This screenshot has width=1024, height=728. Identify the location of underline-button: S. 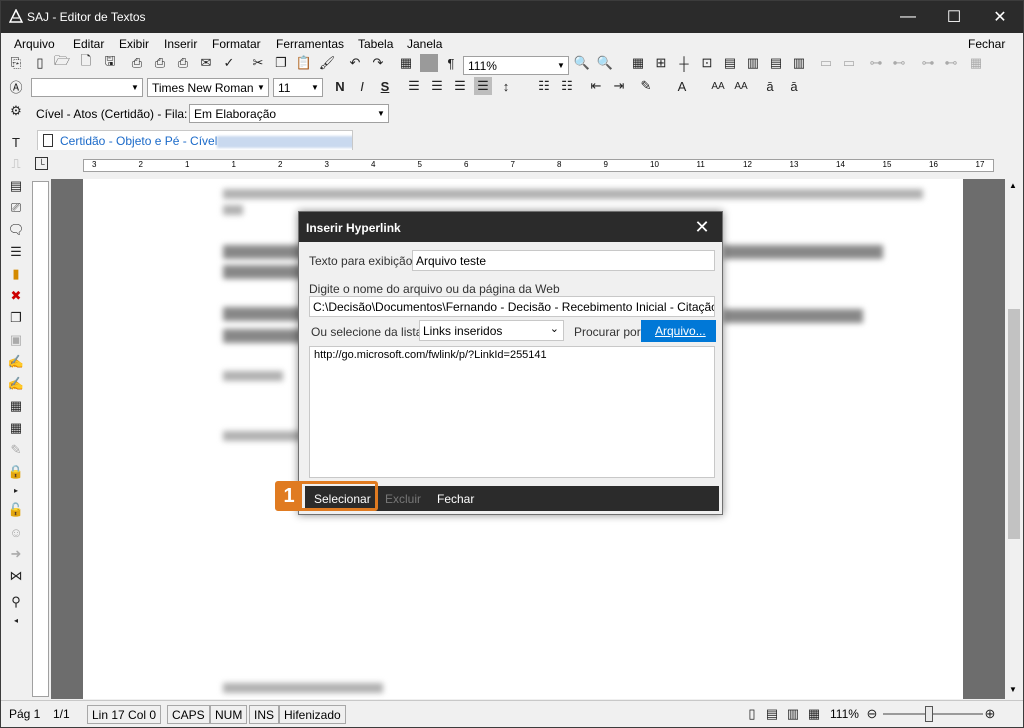
(385, 86).